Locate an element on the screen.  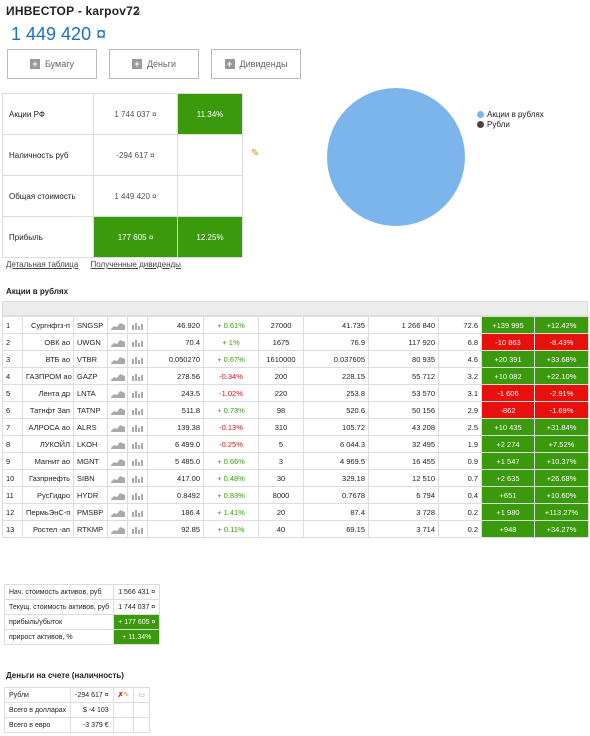
stock-change: + 0.61% is located at coordinates (231, 325).